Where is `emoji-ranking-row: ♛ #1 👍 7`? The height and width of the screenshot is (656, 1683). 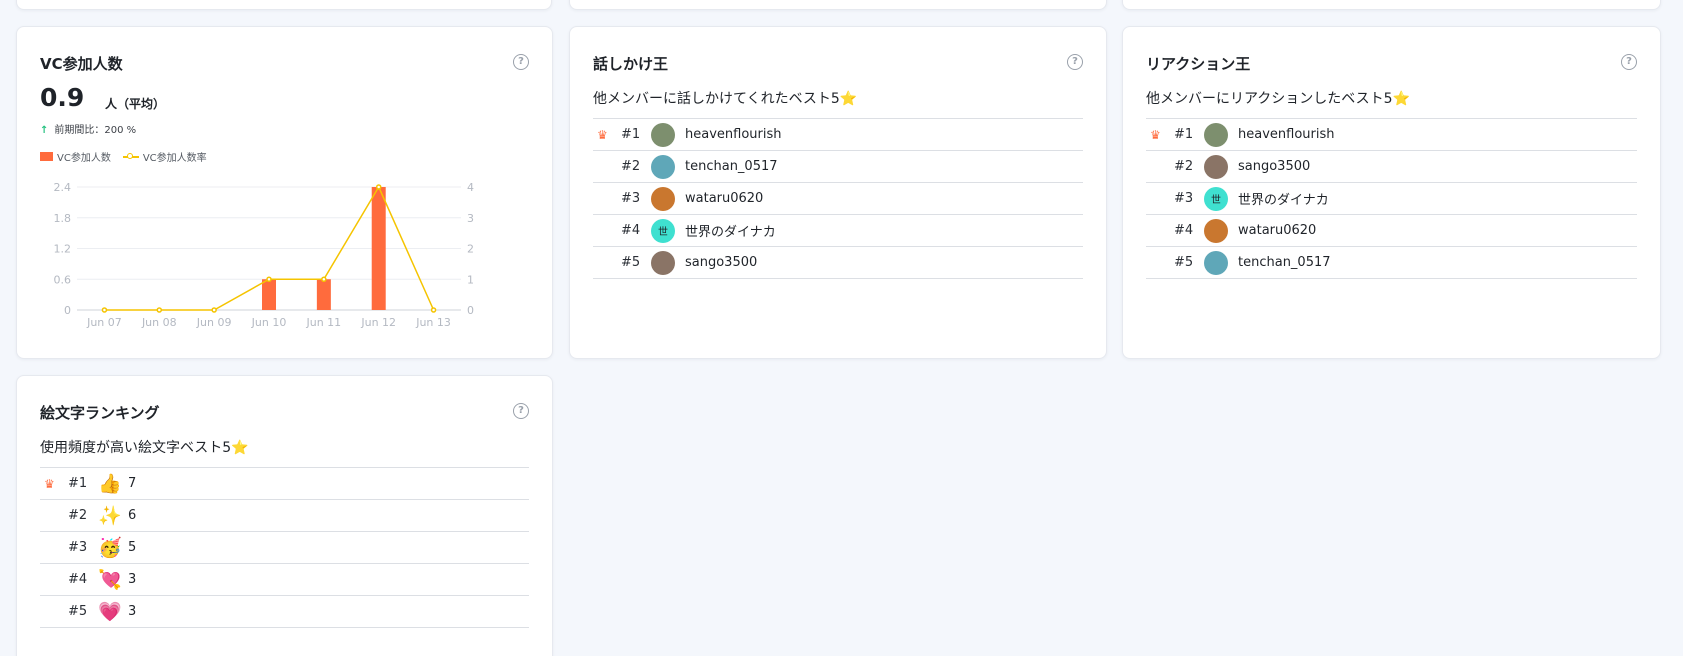
emoji-ranking-row: ♛ #1 👍 7 is located at coordinates (284, 484).